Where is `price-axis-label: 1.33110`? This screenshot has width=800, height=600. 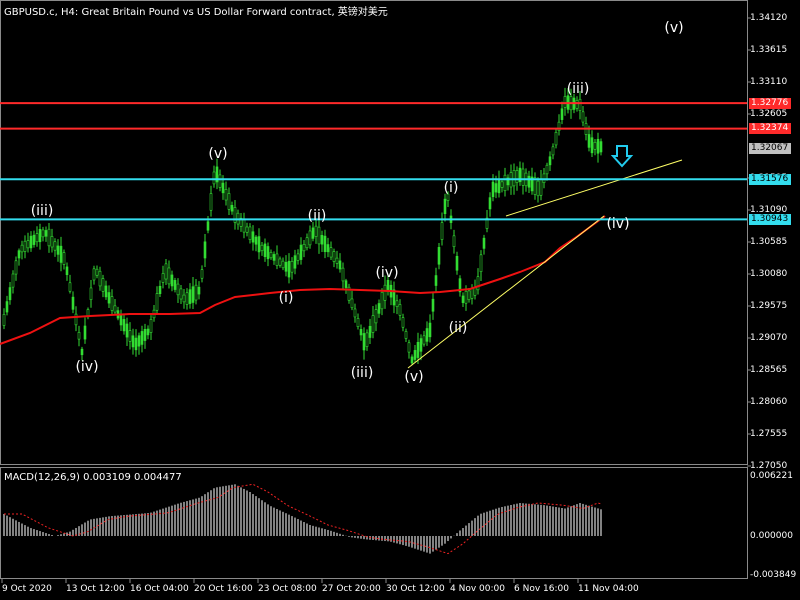 price-axis-label: 1.33110 is located at coordinates (769, 82).